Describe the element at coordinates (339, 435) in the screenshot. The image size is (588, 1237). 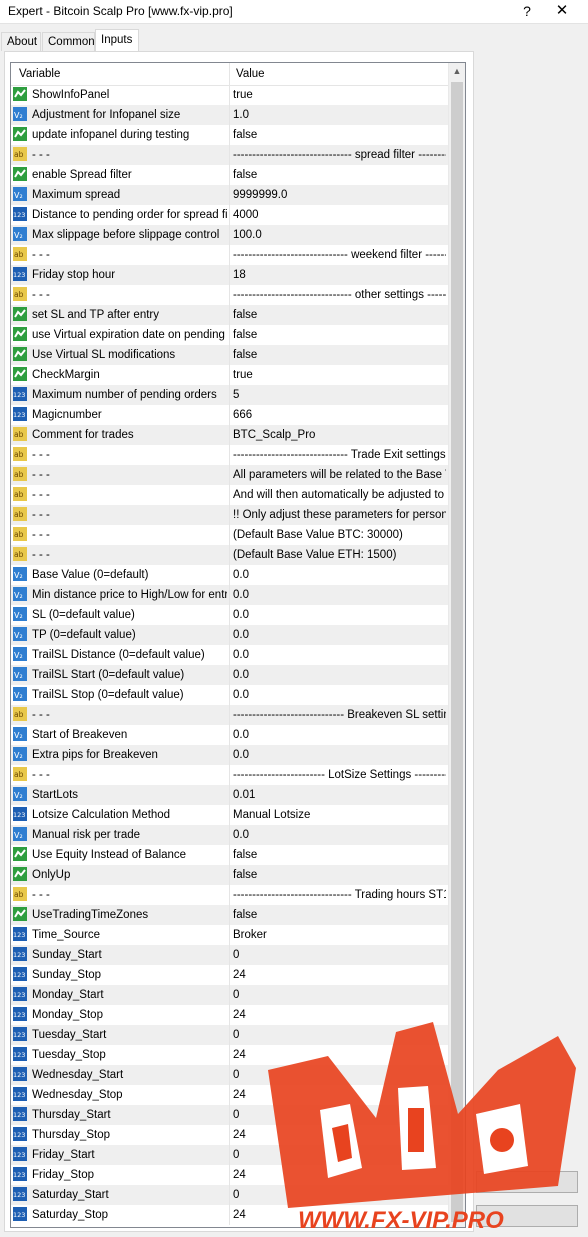
I see `variable-value: BTC_Scalp_Pro` at that location.